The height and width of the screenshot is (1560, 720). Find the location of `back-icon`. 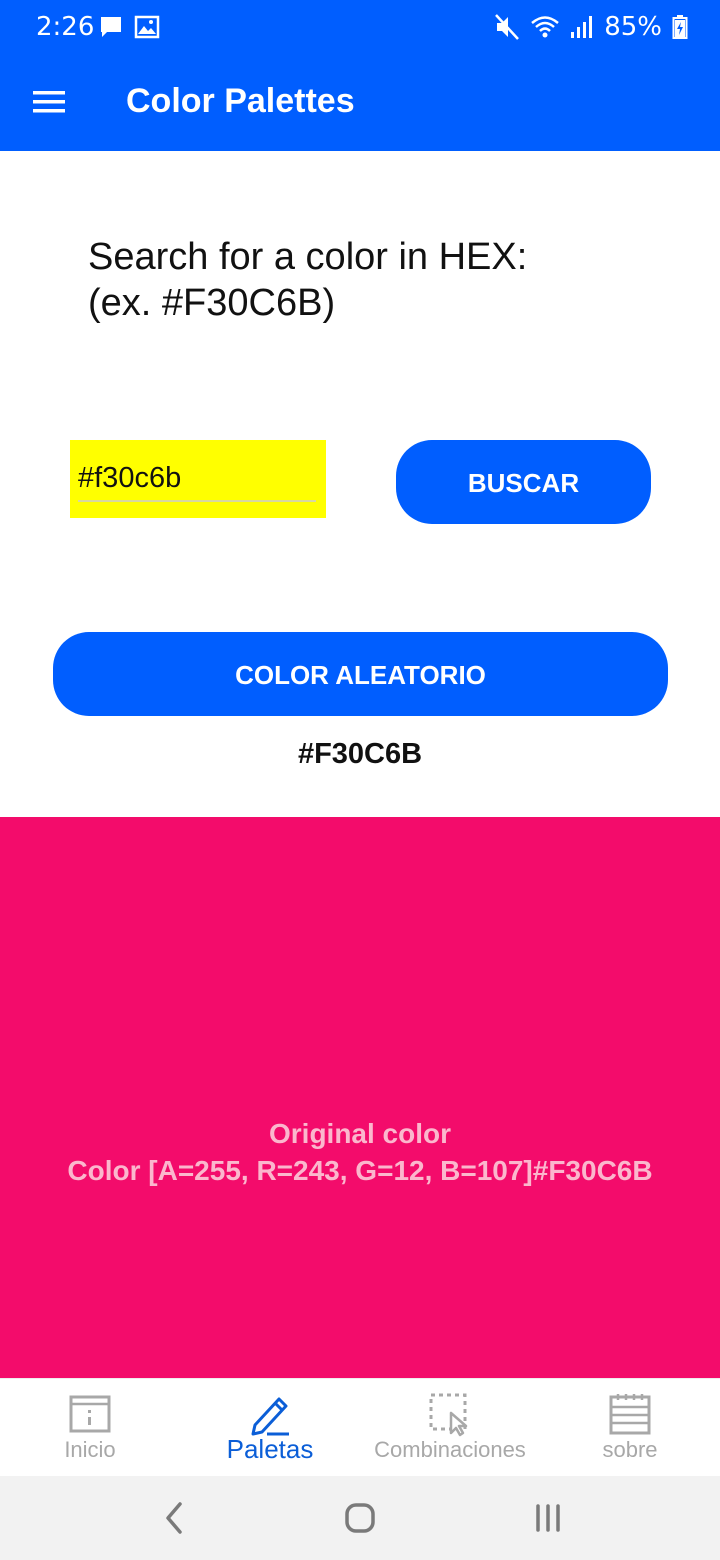

back-icon is located at coordinates (174, 1518).